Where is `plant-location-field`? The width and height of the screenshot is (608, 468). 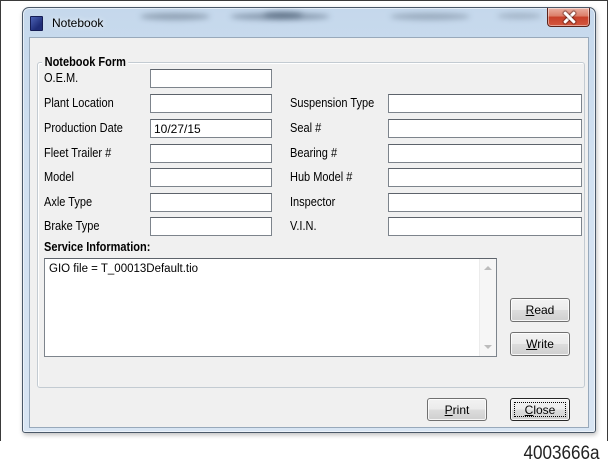
plant-location-field is located at coordinates (211, 103).